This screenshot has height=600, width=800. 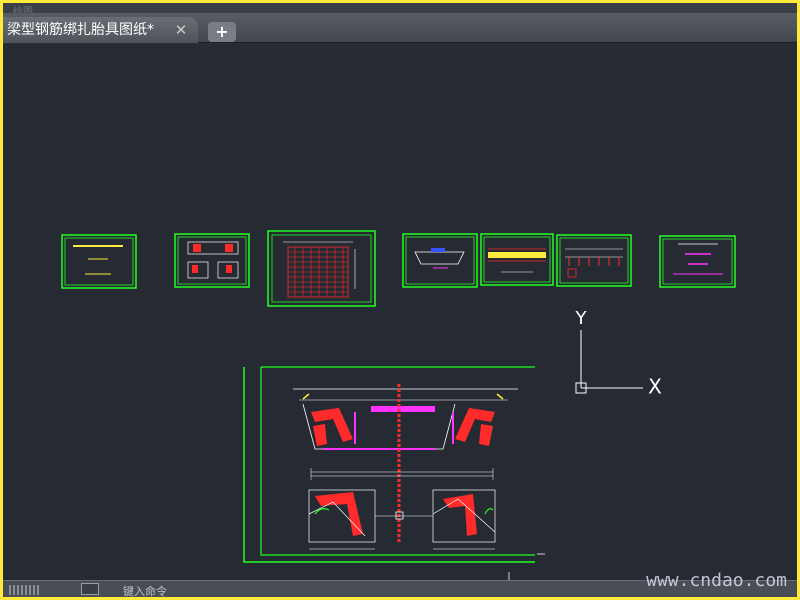 I want to click on menu-strip: 绘图, so click(x=400, y=10).